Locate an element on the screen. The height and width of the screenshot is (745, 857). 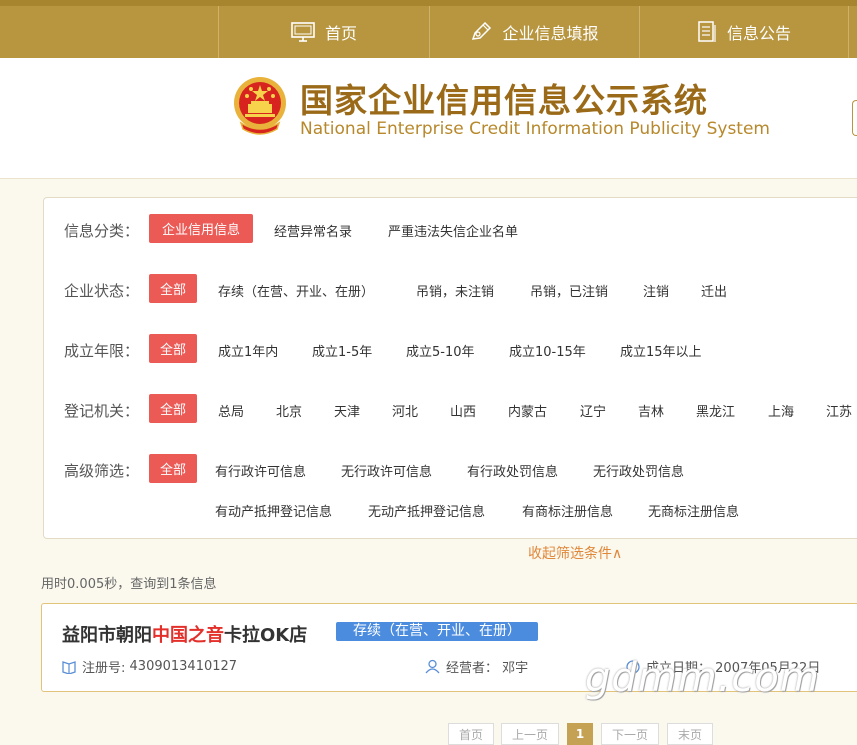
pager-next: 下一页 is located at coordinates (630, 734).